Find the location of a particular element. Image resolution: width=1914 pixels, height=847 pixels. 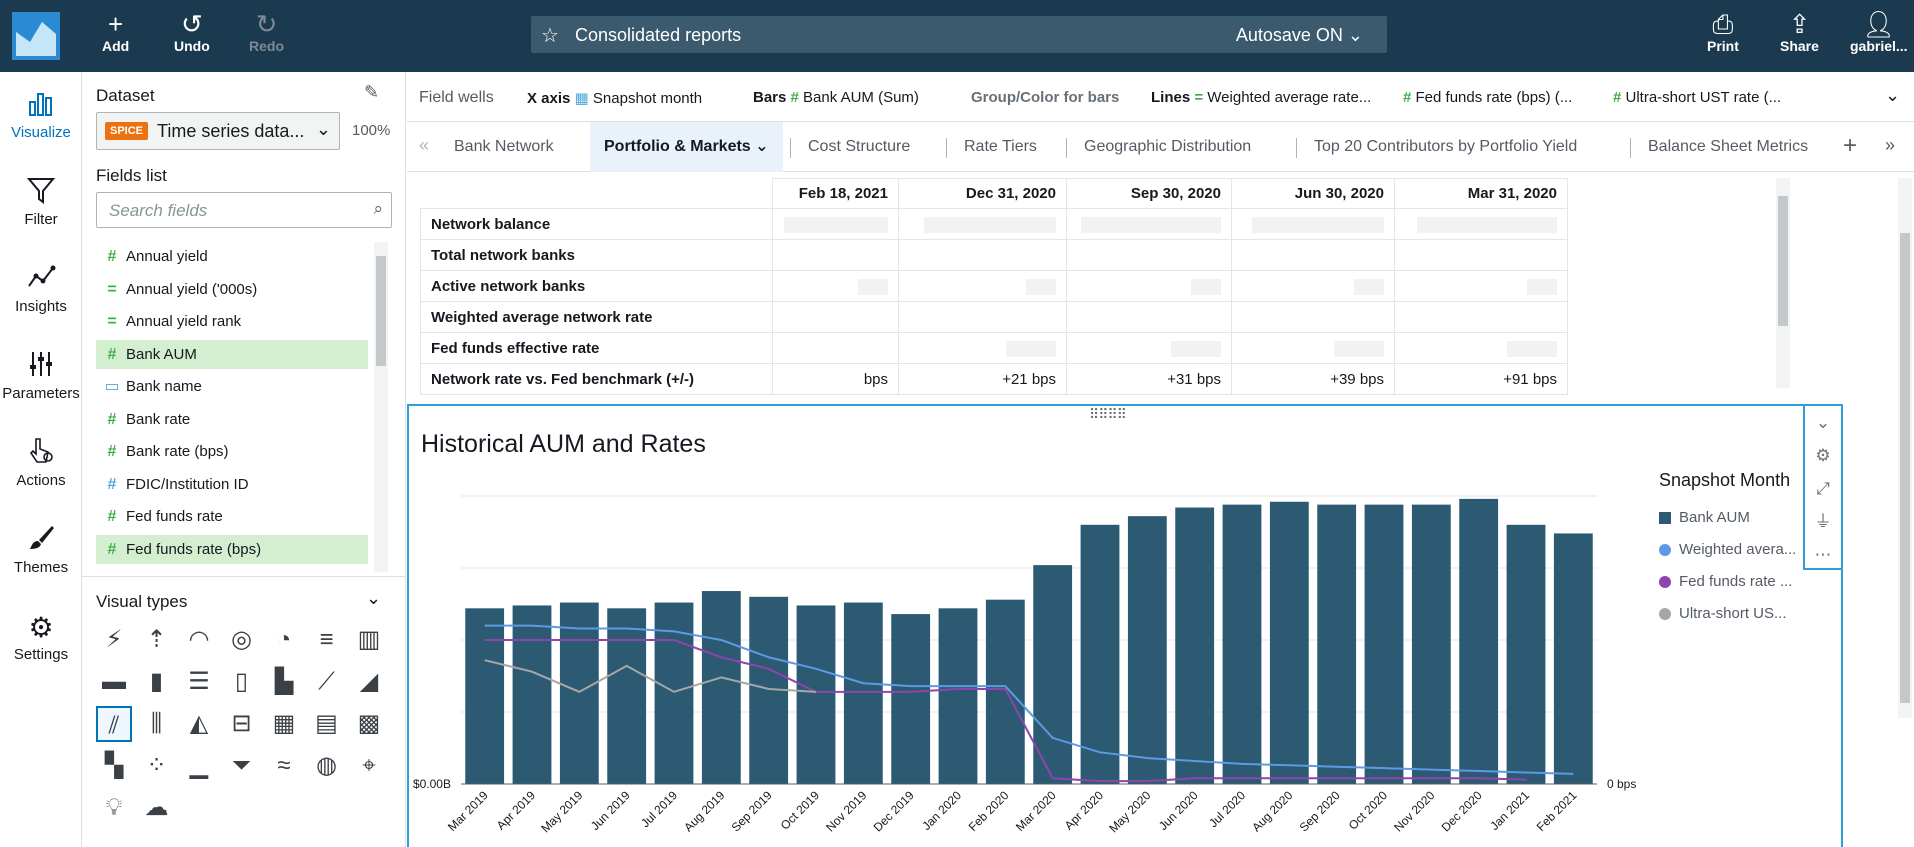

sheet-tab: Cost Structure is located at coordinates (859, 147).